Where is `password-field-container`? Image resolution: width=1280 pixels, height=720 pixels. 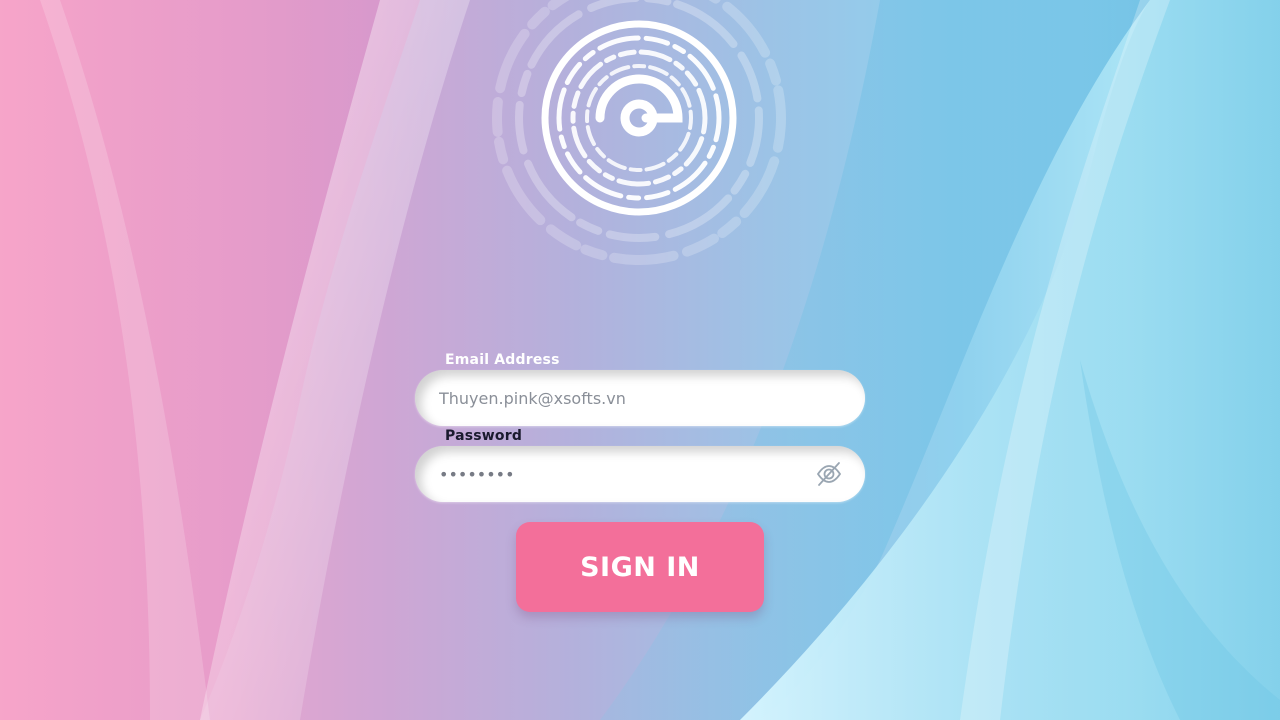 password-field-container is located at coordinates (640, 474).